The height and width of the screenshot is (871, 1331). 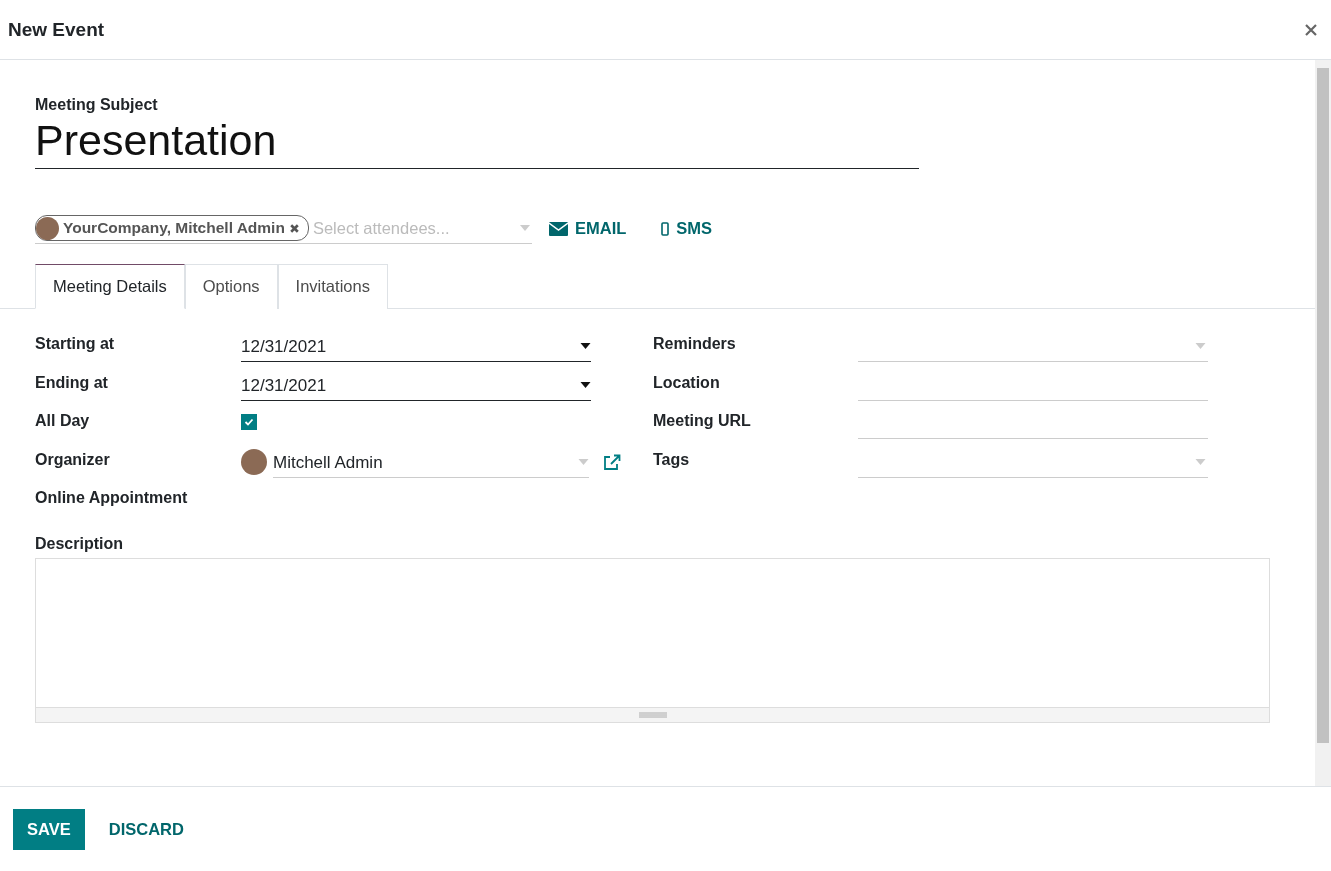 What do you see at coordinates (665, 228) in the screenshot?
I see `phone-icon` at bounding box center [665, 228].